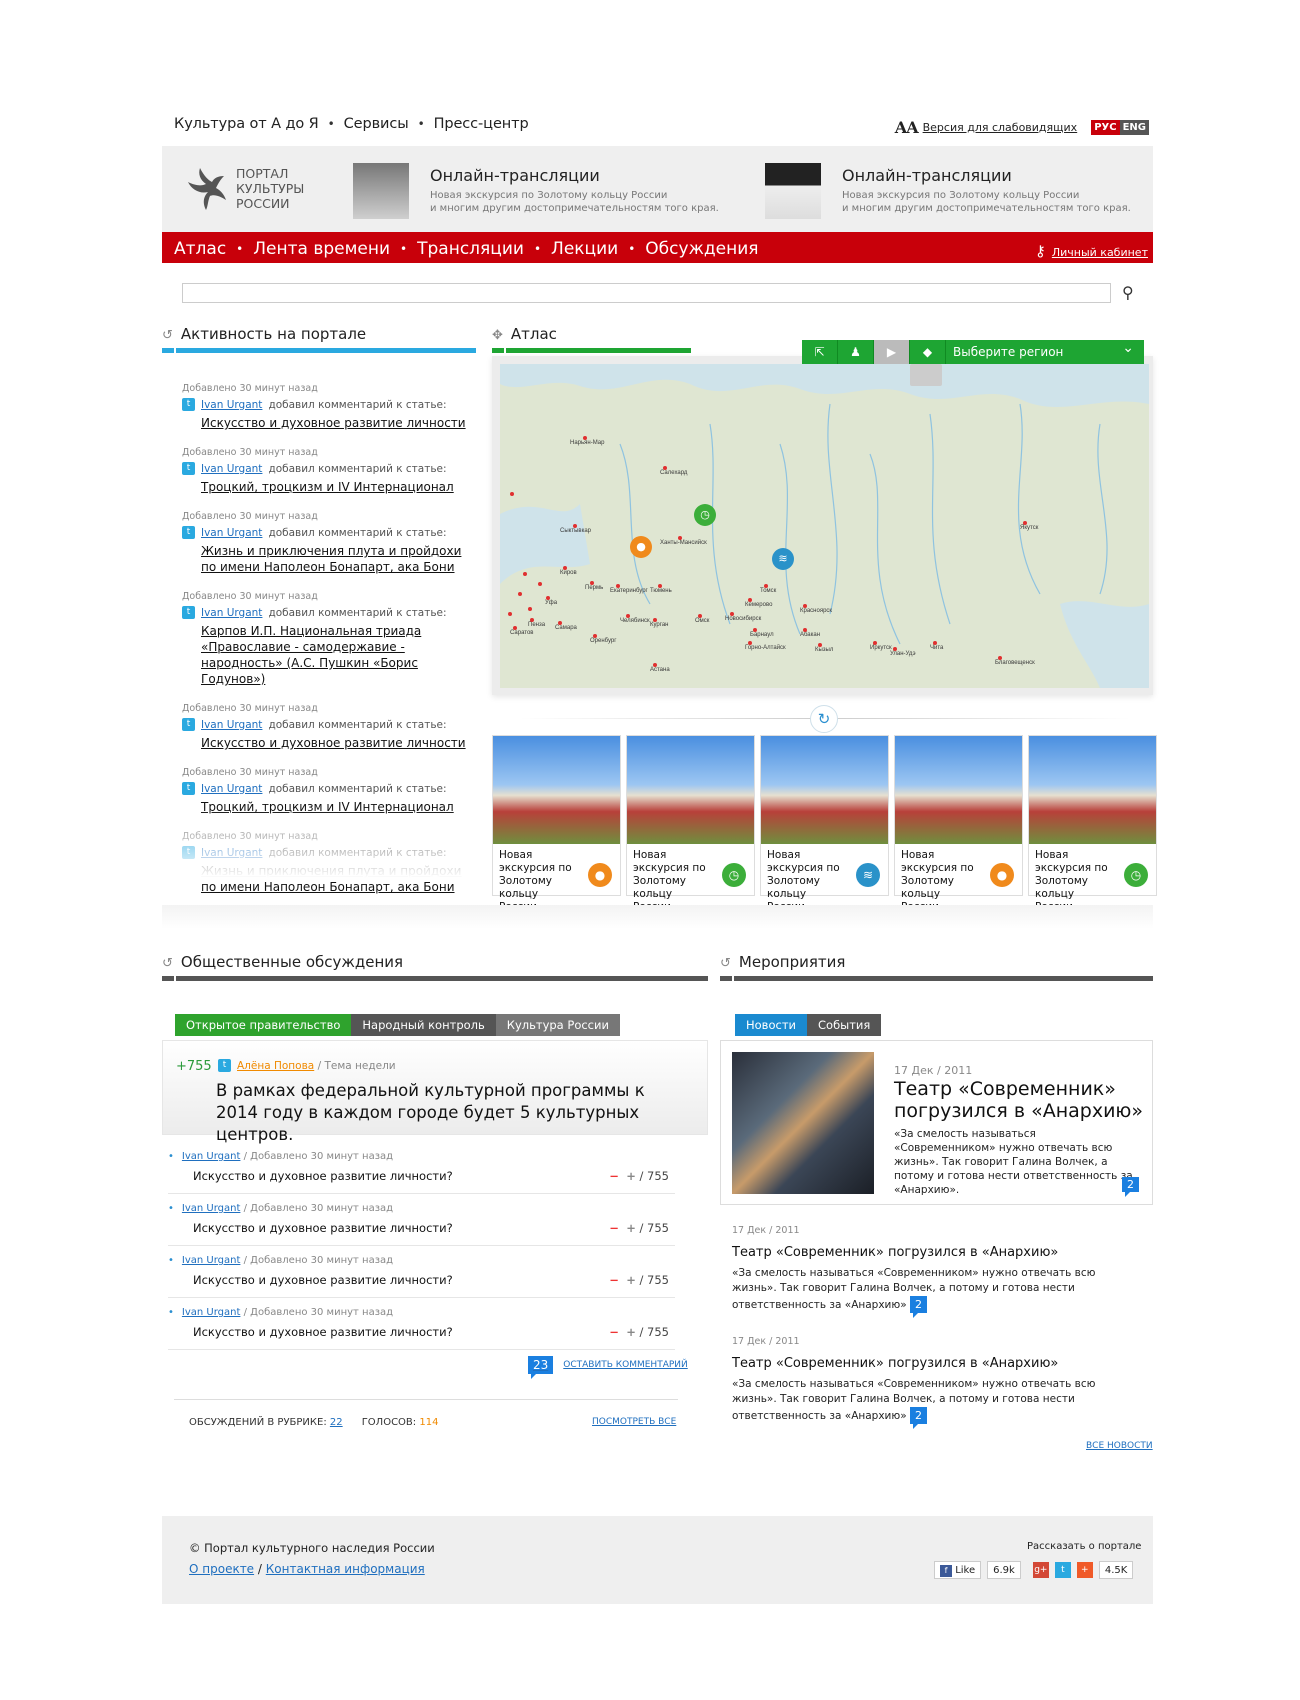  Describe the element at coordinates (646, 293) in the screenshot. I see `search-input` at that location.